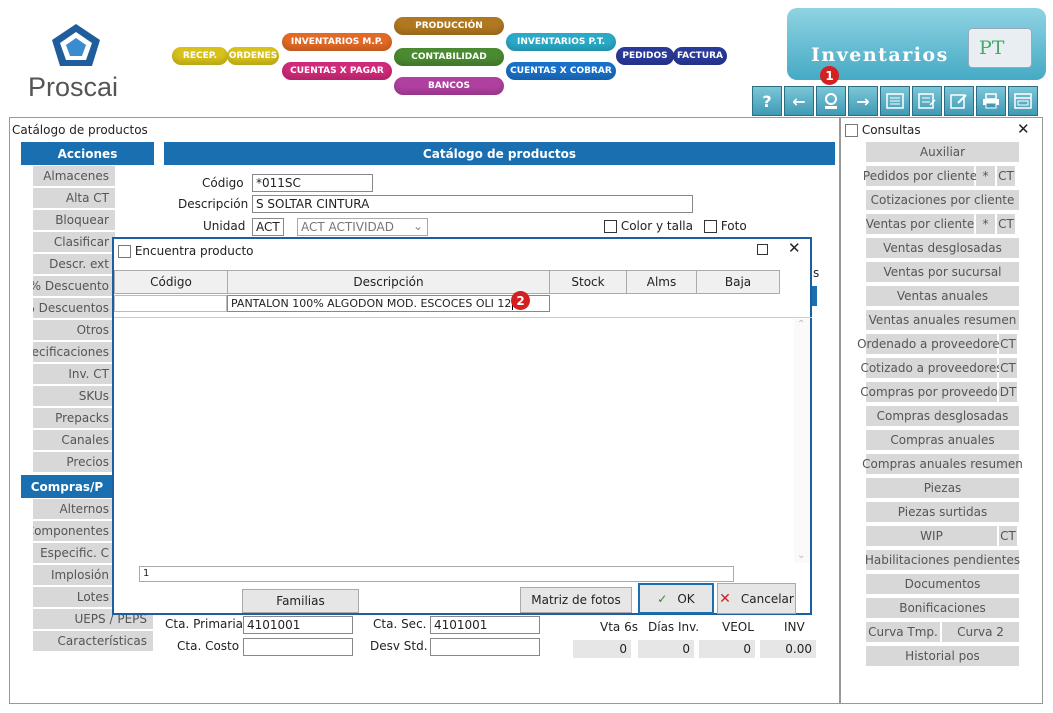 The image size is (1053, 713). Describe the element at coordinates (74, 242) in the screenshot. I see `acciones-item: Clasificar` at that location.